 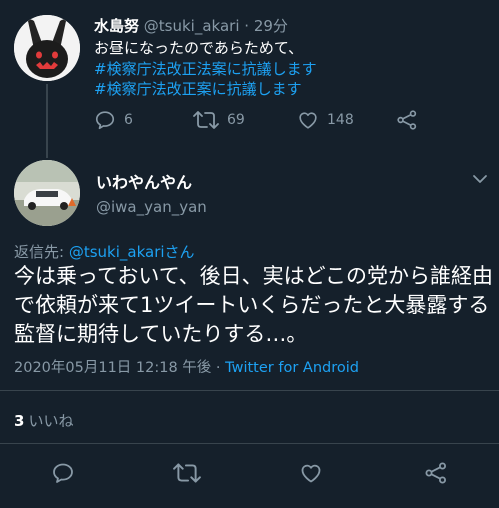 I want to click on retweet-button, so click(x=187, y=473).